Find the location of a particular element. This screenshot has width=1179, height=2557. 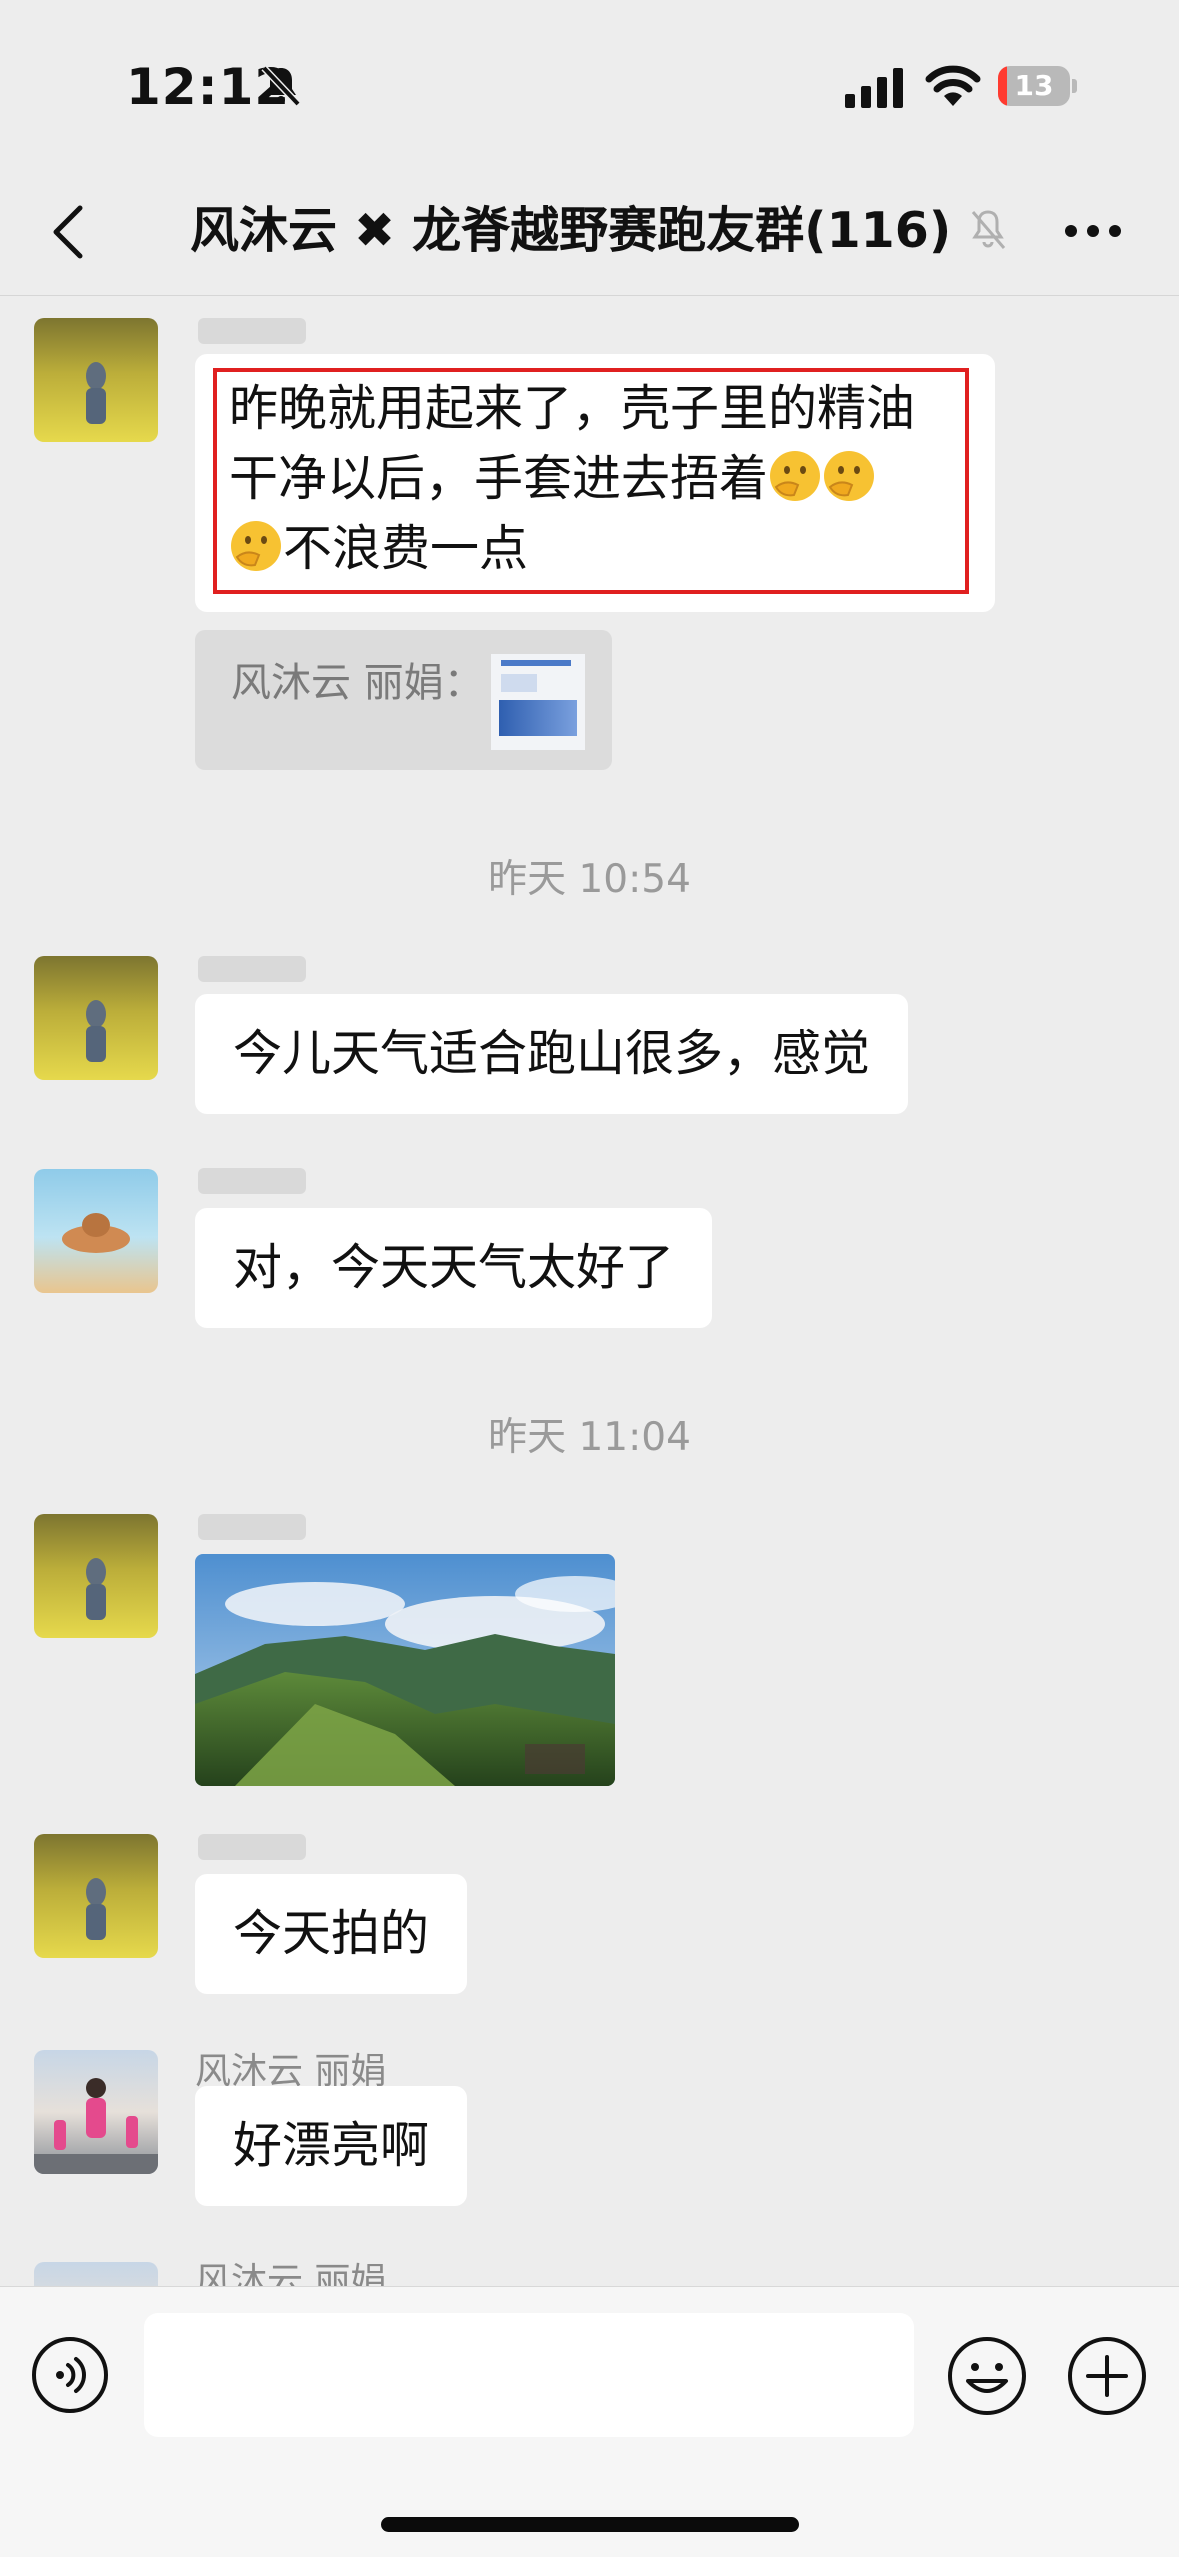

voice-icon is located at coordinates (70, 2375).